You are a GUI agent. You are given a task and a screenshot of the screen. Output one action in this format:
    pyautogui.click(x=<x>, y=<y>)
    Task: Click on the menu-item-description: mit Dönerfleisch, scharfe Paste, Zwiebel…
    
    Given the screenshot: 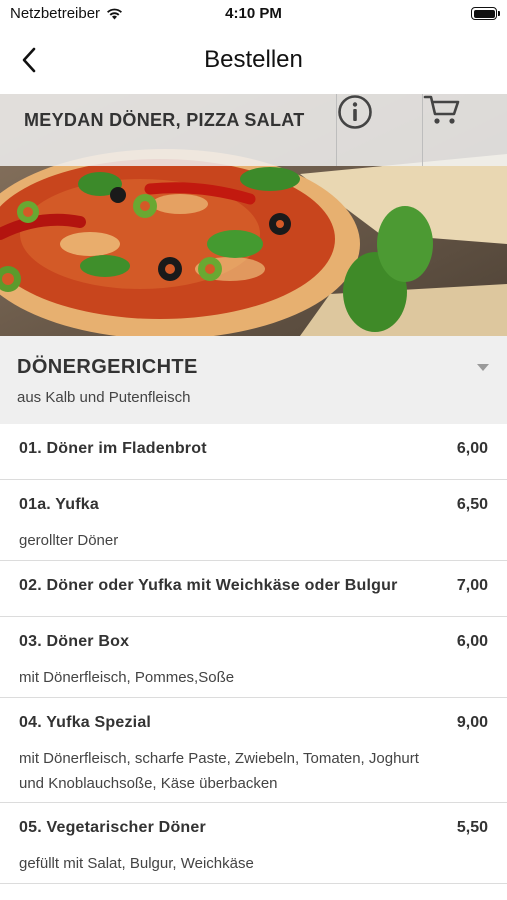 What is the action you would take?
    pyautogui.click(x=219, y=771)
    